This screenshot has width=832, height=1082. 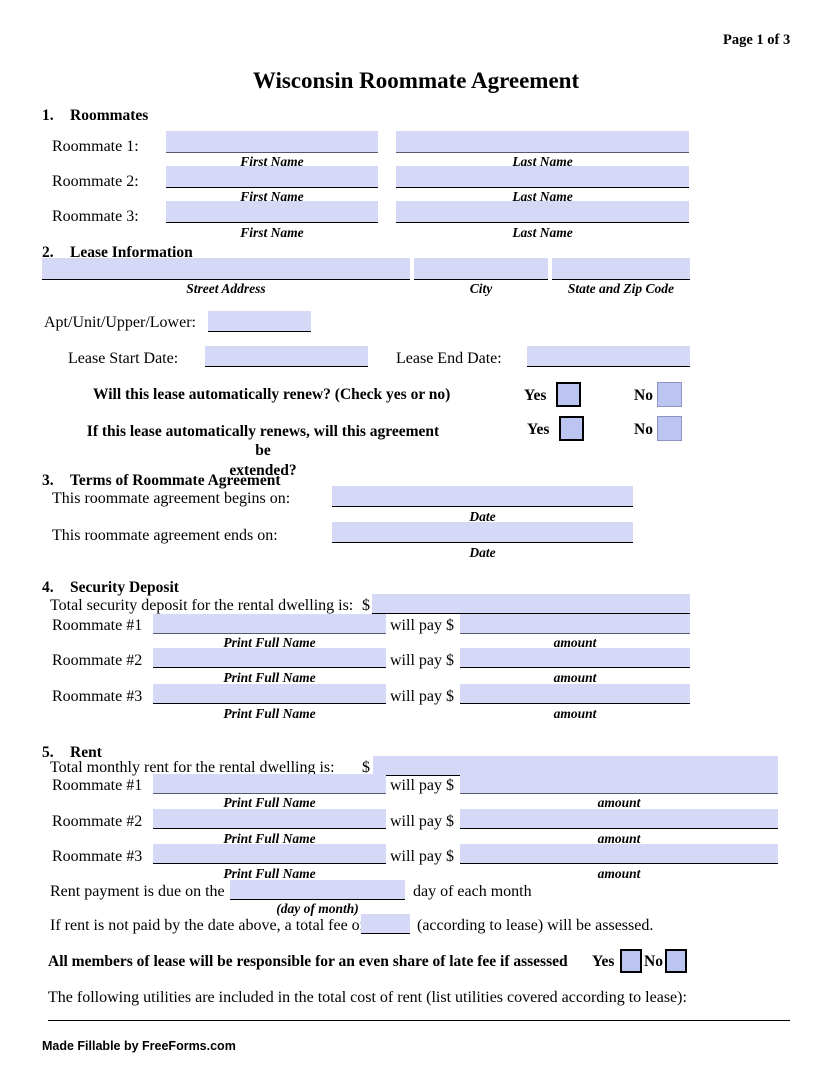 I want to click on state-zip-input, so click(x=621, y=269).